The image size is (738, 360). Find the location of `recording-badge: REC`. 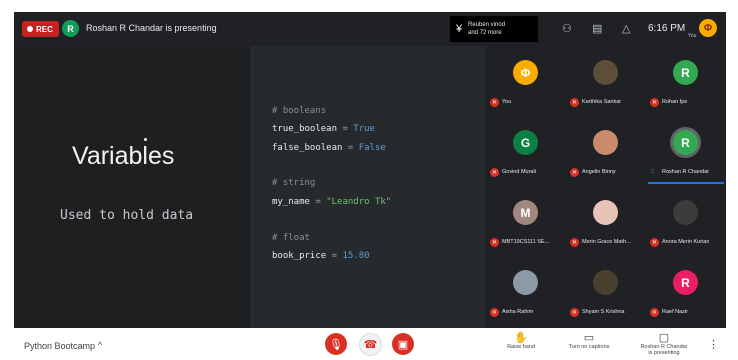

recording-badge: REC is located at coordinates (40, 29).